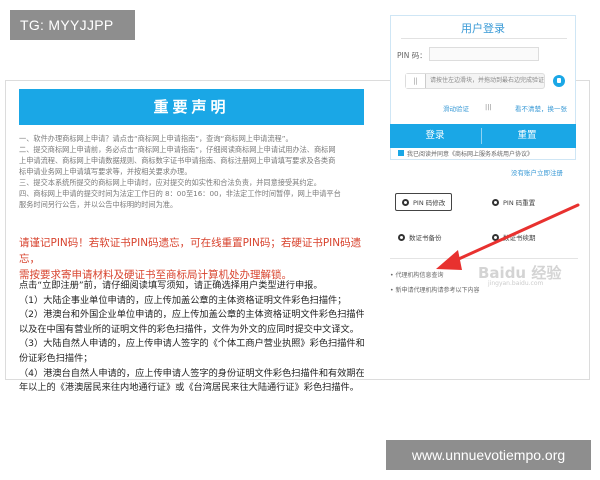 This screenshot has height=480, width=600. I want to click on cert-renew-option: 数证书续期, so click(514, 237).